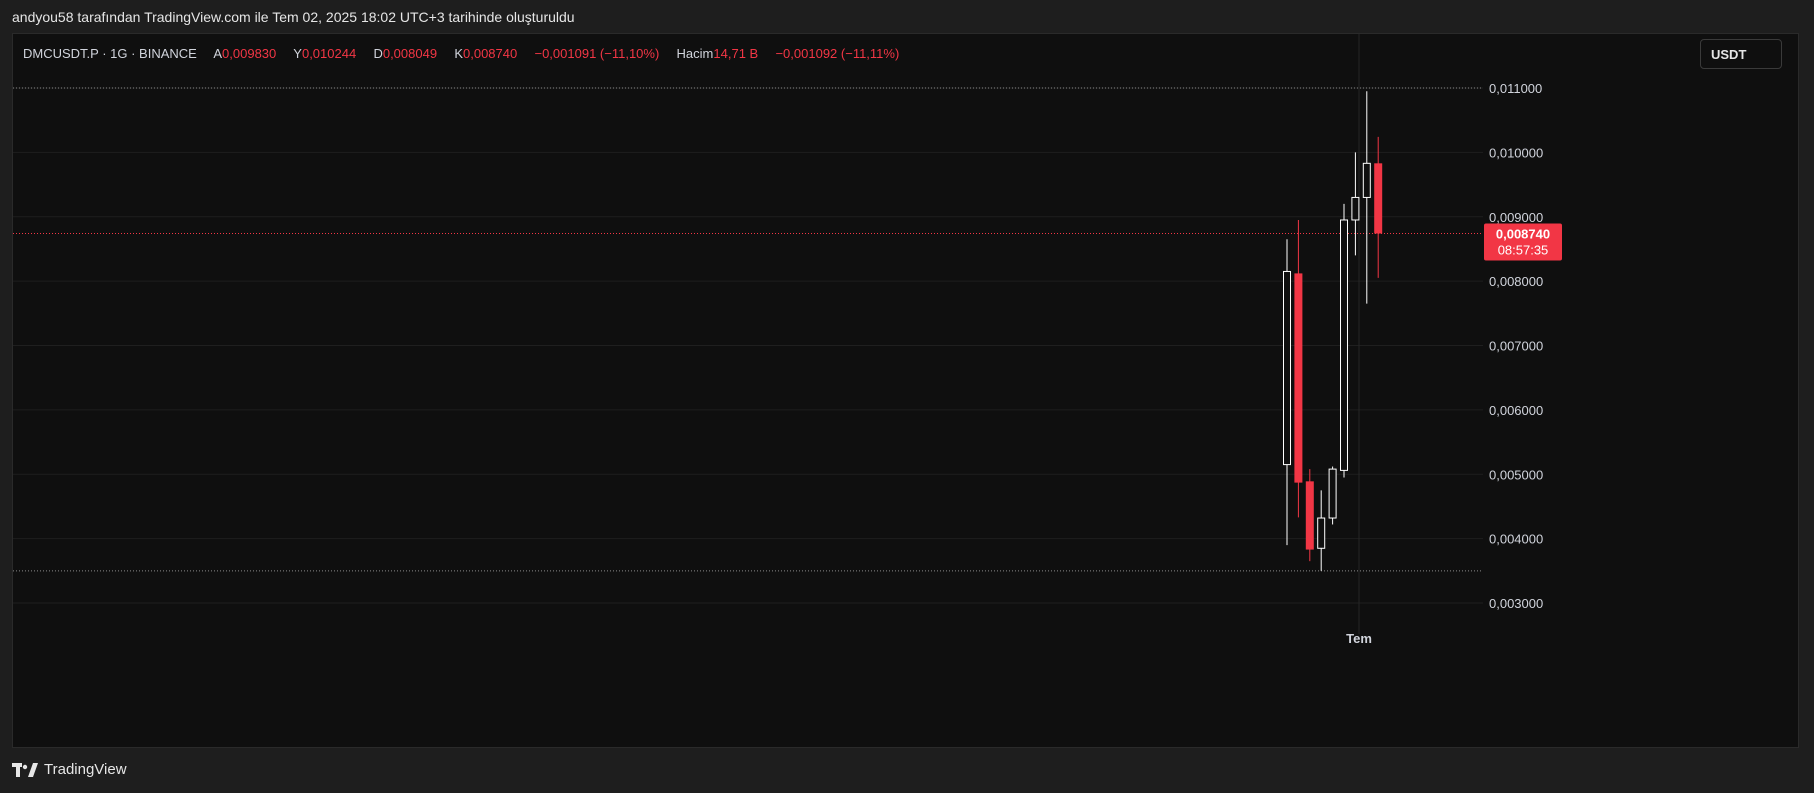  I want to click on y-tick-label: 0,010000, so click(1516, 152).